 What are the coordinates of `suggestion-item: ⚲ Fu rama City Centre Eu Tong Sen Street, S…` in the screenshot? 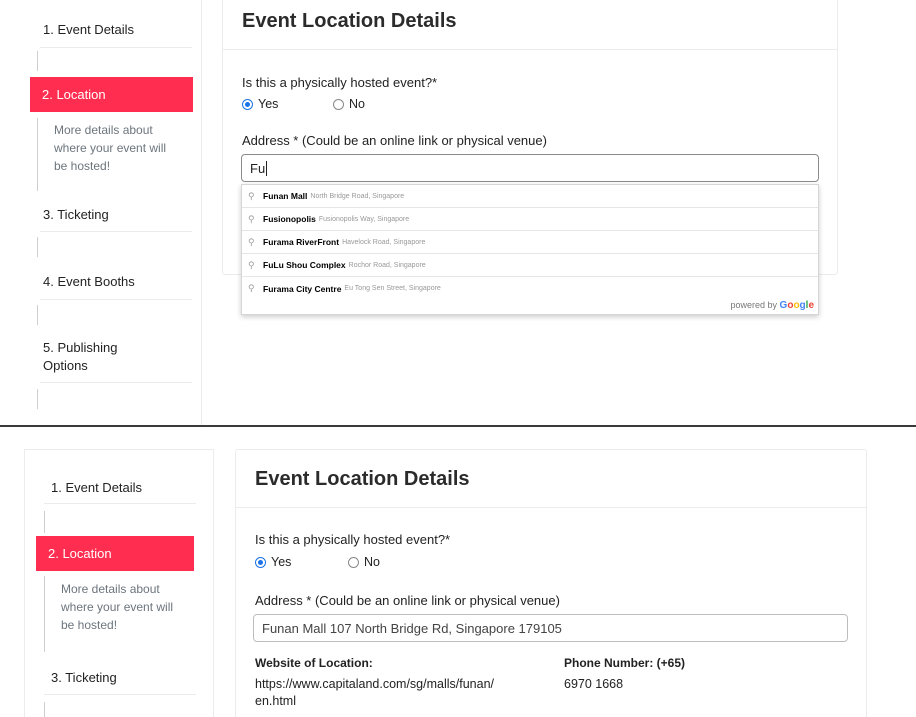 It's located at (530, 288).